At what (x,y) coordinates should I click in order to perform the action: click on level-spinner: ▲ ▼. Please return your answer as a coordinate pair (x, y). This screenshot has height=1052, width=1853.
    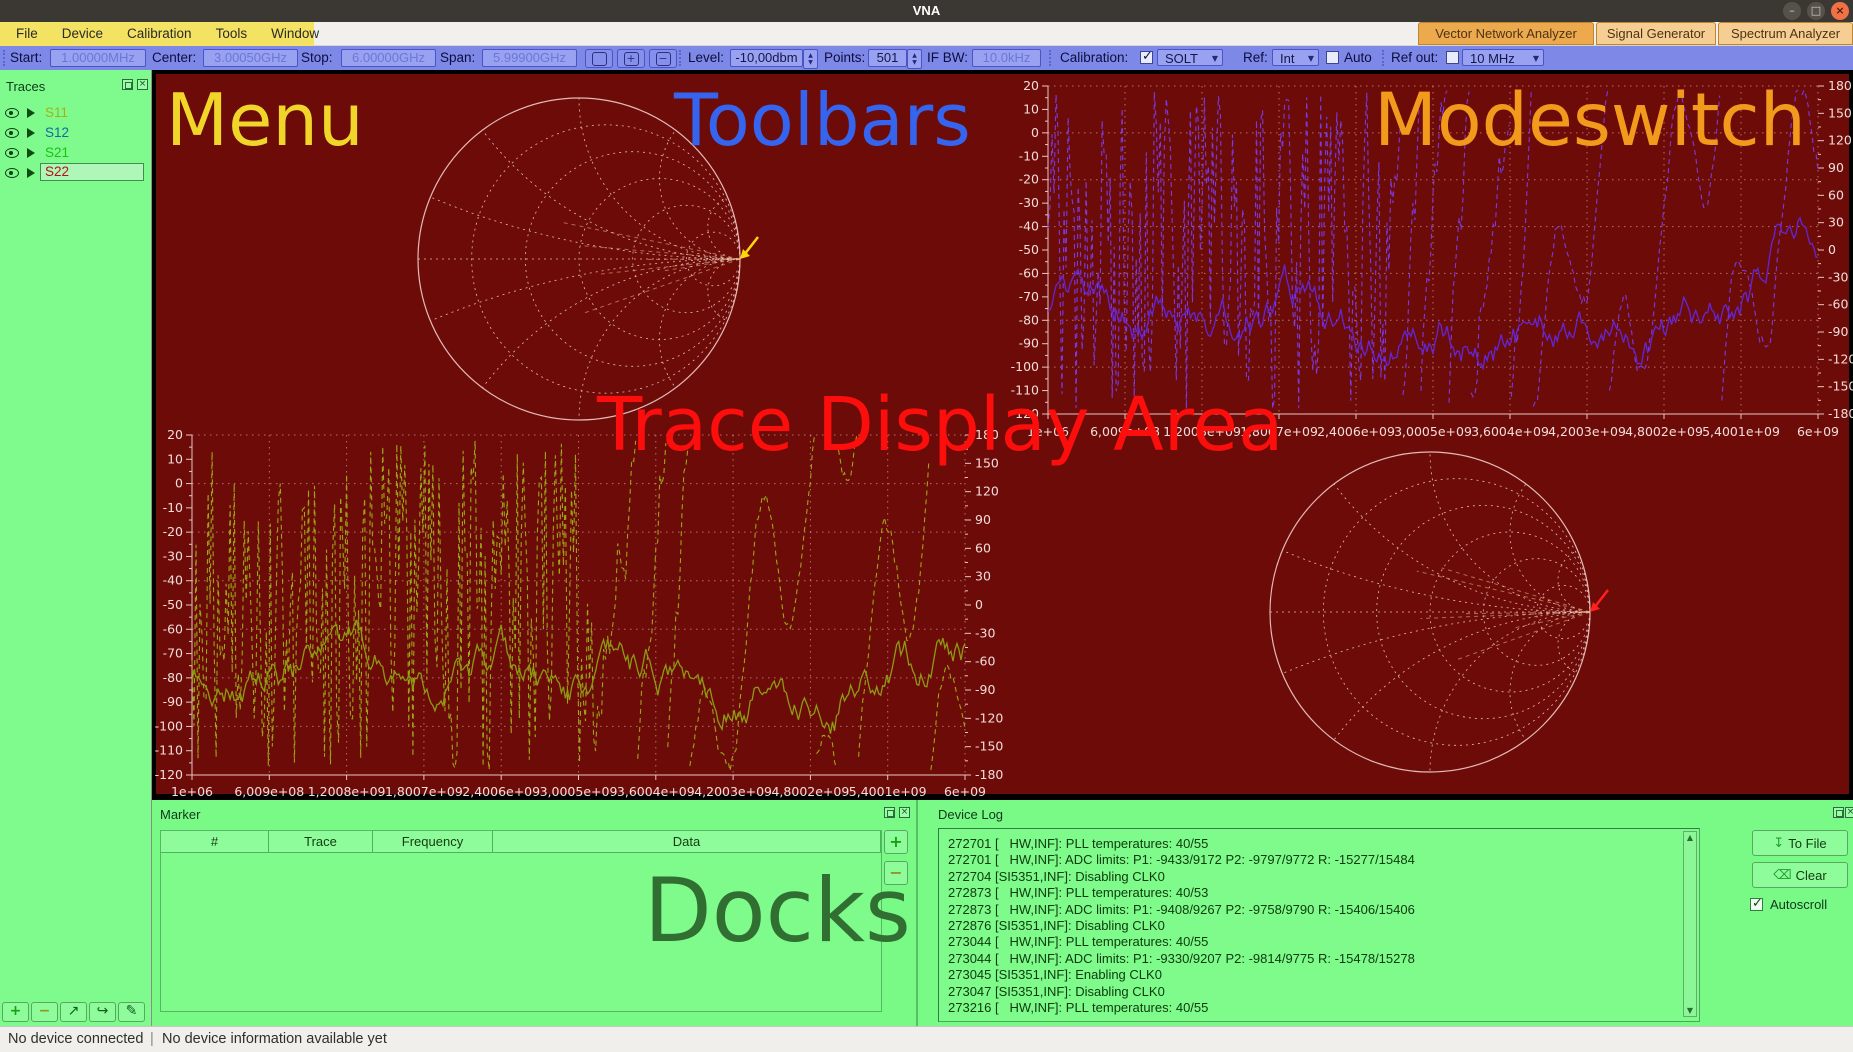
    Looking at the image, I should click on (810, 59).